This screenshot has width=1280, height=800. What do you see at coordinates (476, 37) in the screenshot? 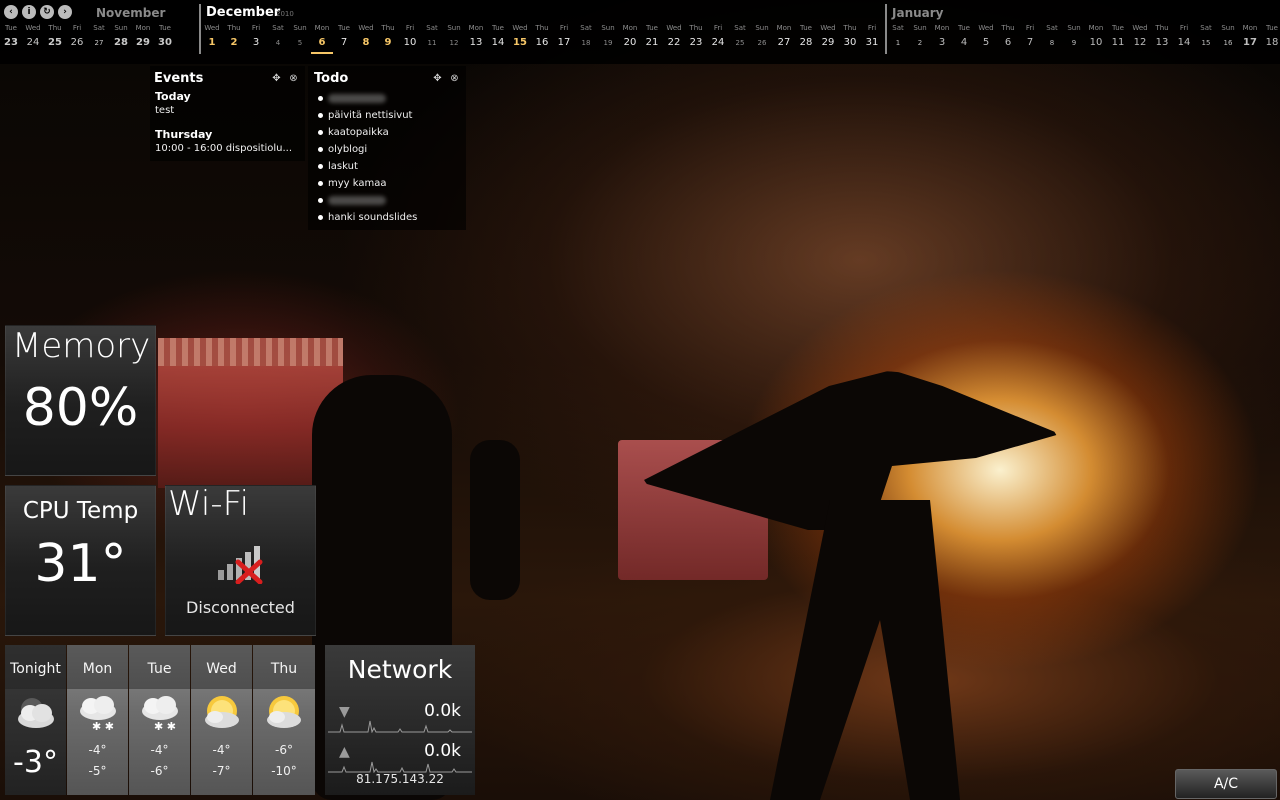
I see `calendar-day: Mon 13` at bounding box center [476, 37].